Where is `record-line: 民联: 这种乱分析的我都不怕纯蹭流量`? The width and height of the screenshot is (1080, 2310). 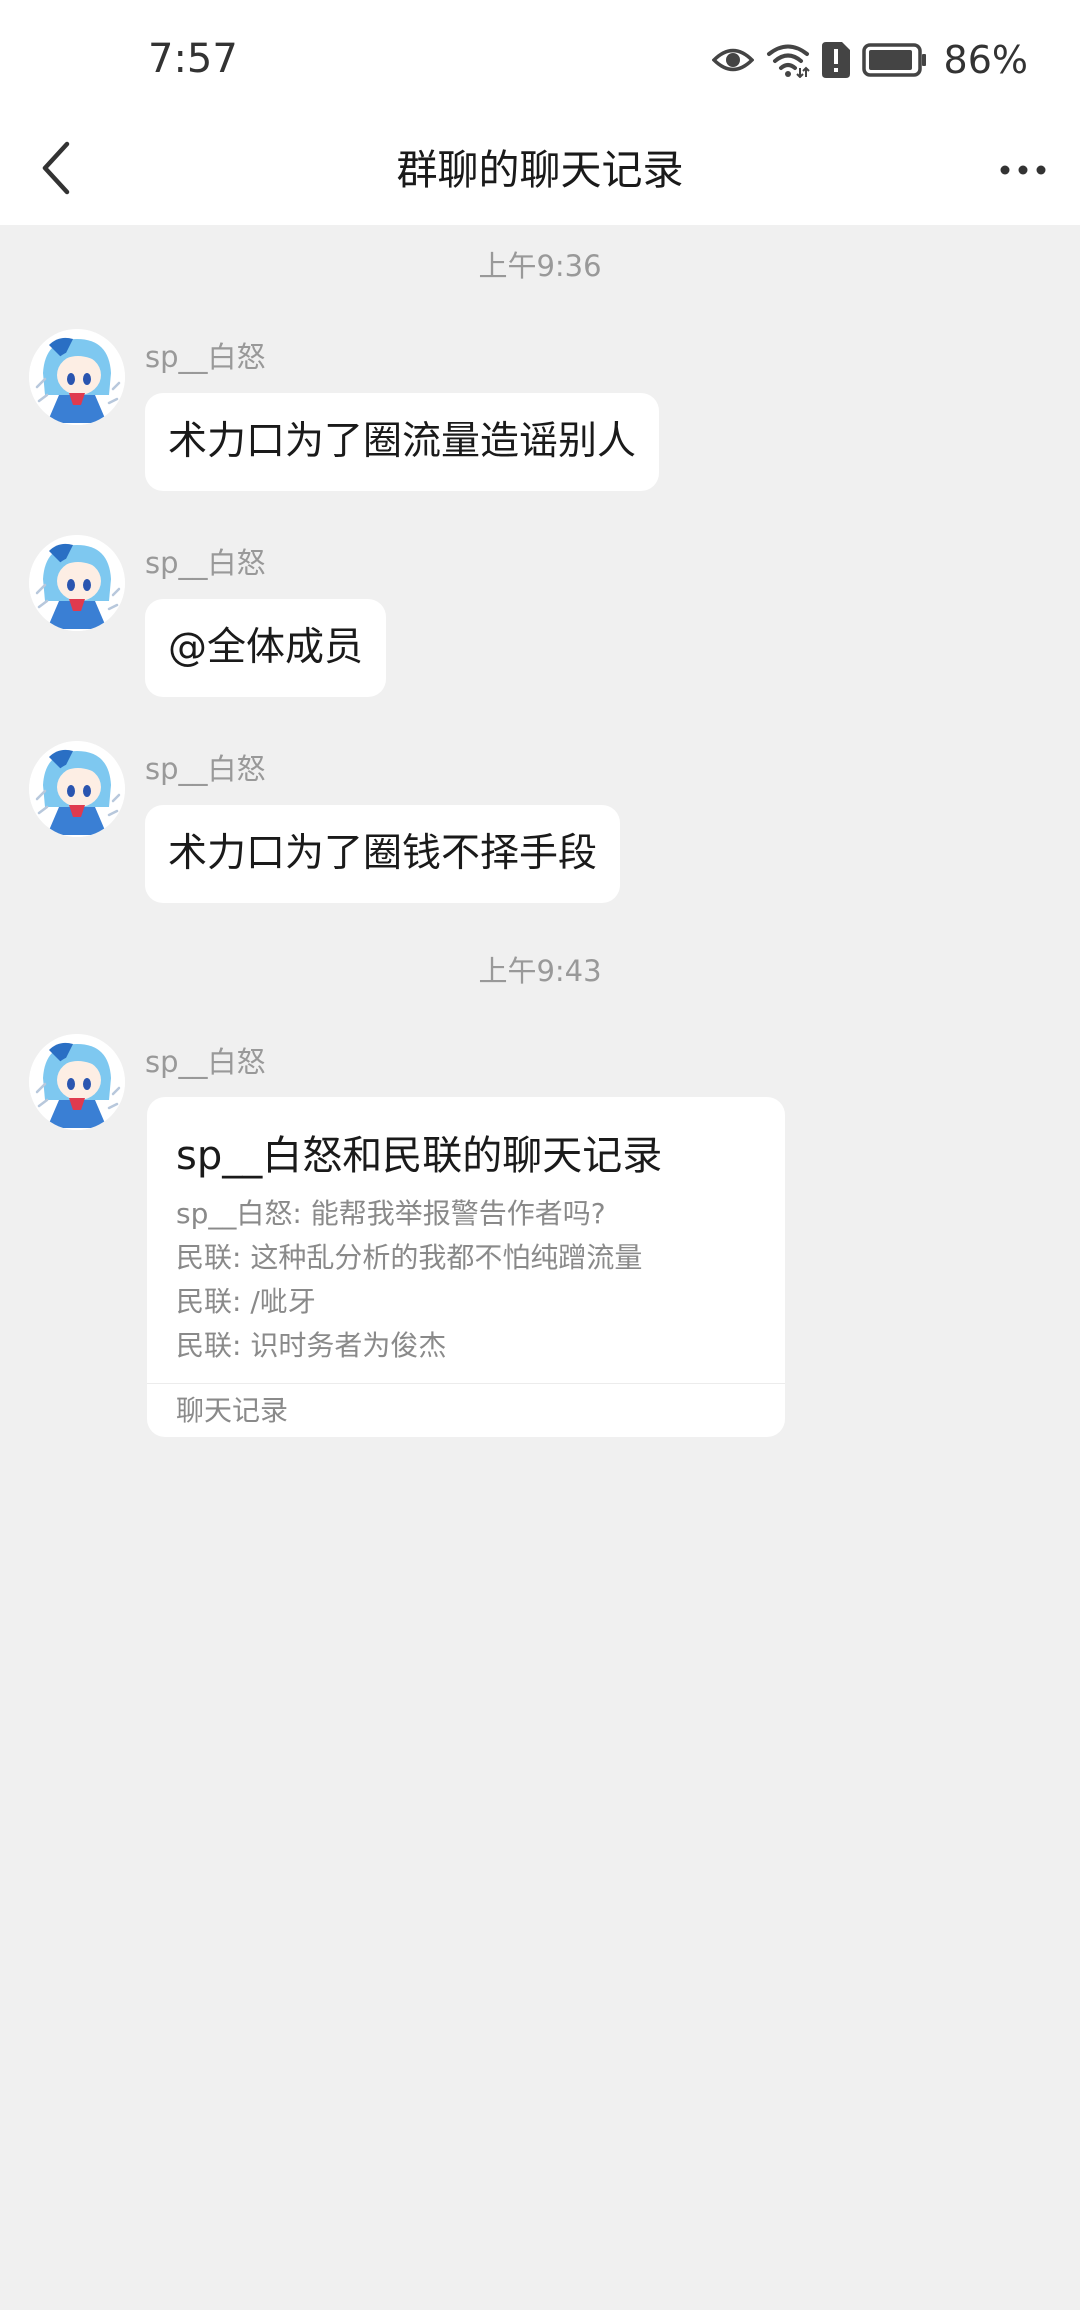 record-line: 民联: 这种乱分析的我都不怕纯蹭流量 is located at coordinates (409, 1257).